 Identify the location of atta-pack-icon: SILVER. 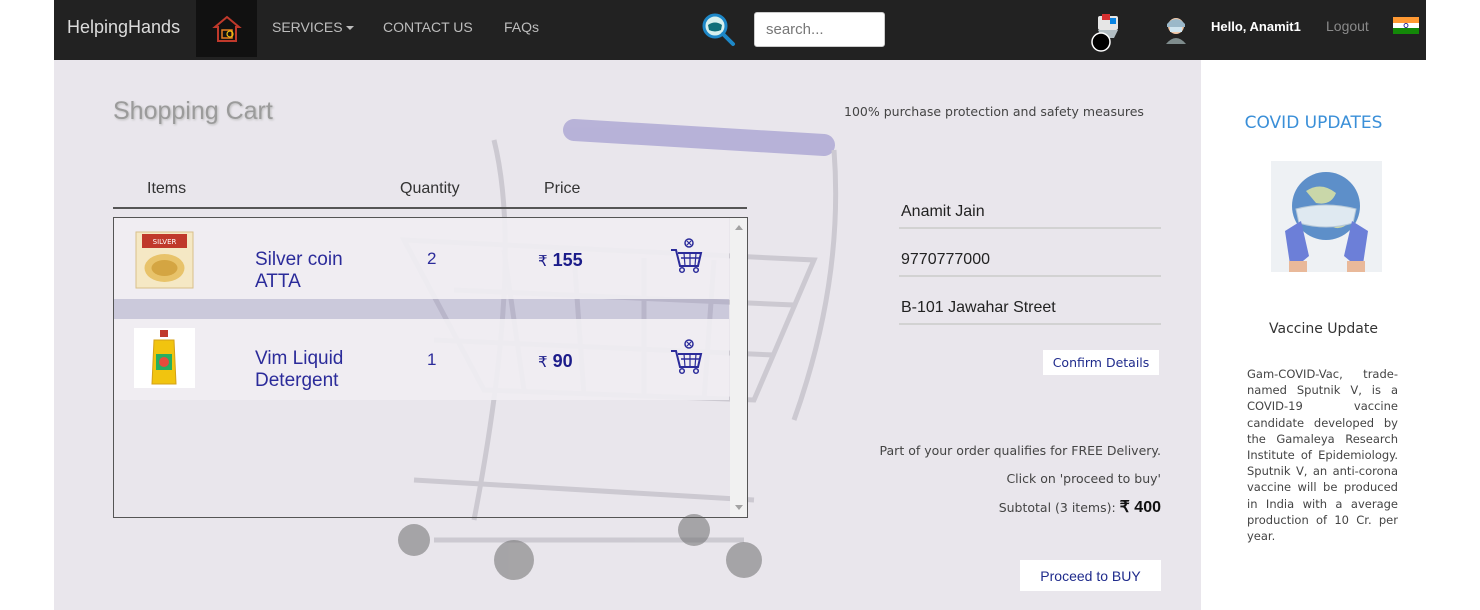
(164, 260).